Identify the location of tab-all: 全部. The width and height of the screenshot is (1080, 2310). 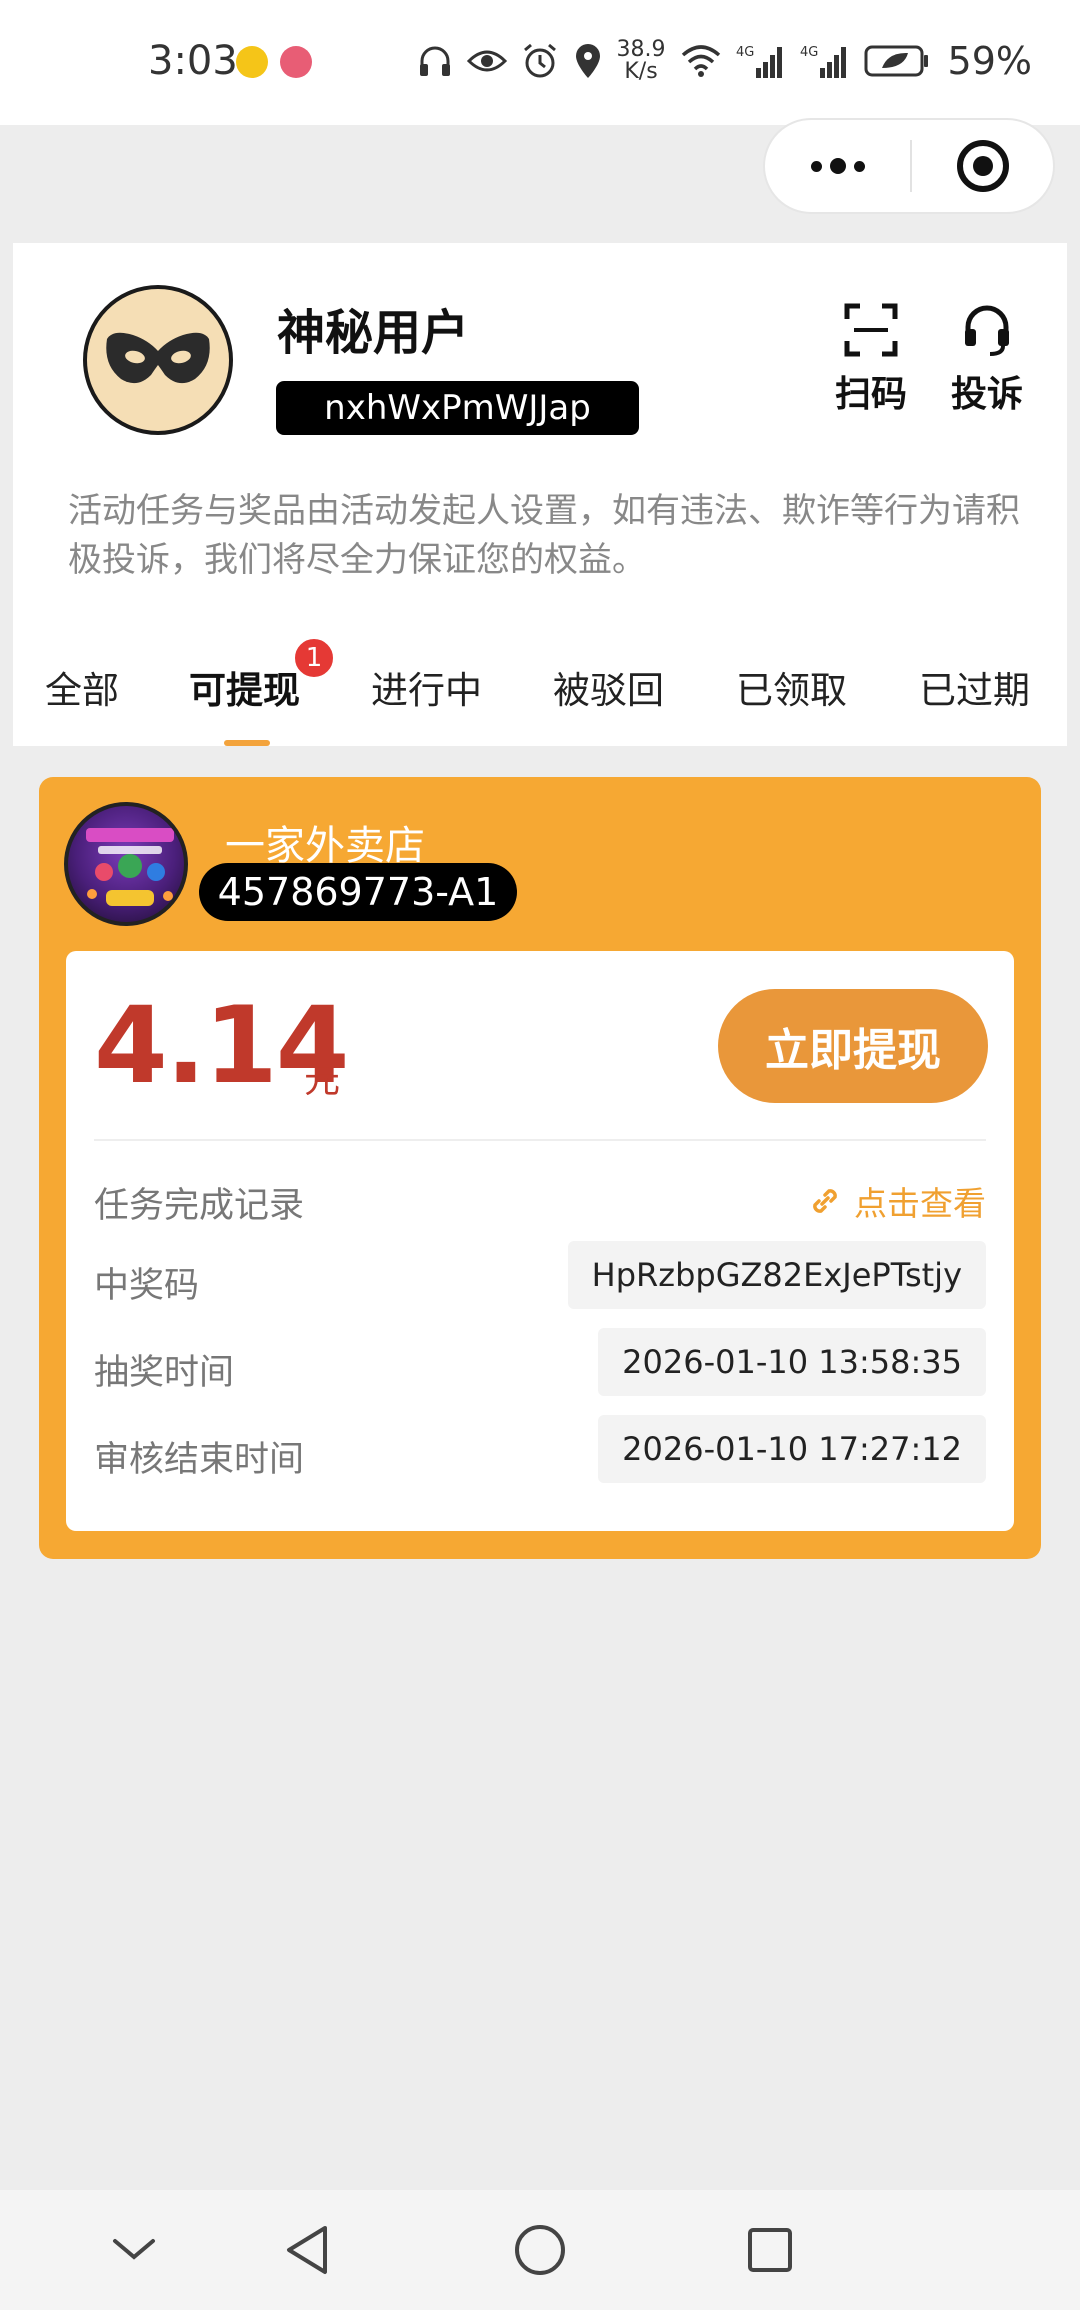
(82, 687).